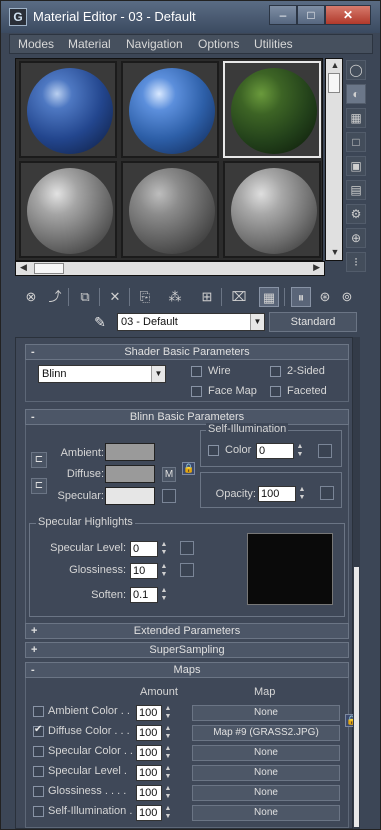 This screenshot has width=381, height=830. Describe the element at coordinates (325, 297) in the screenshot. I see `go-to-parent-icon: ⊛` at that location.